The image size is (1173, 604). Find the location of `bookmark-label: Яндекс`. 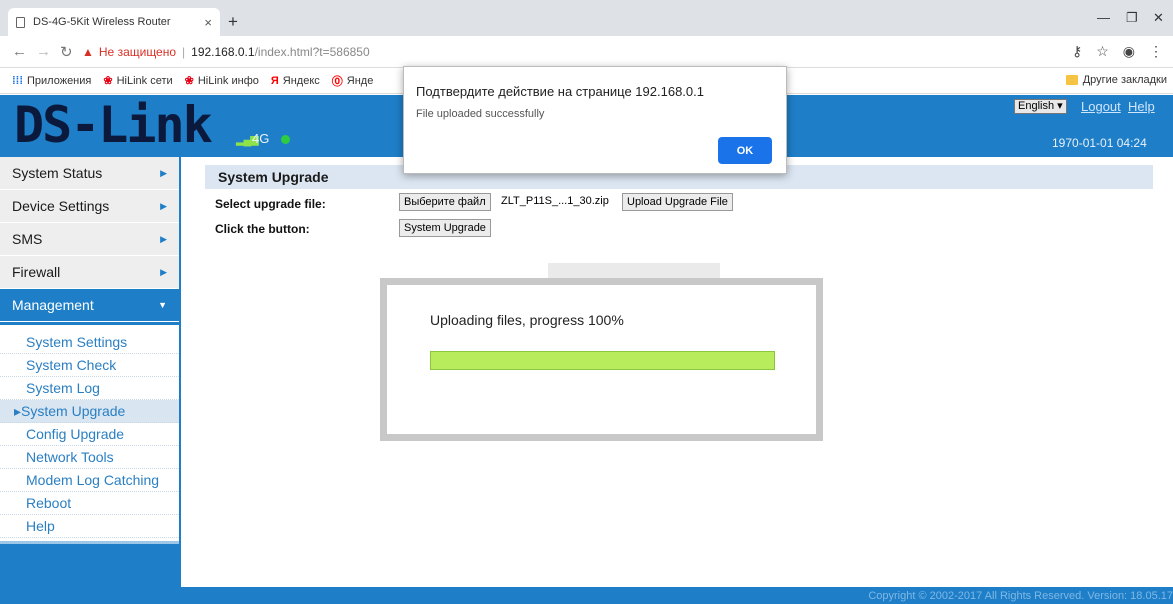

bookmark-label: Яндекс is located at coordinates (301, 80).